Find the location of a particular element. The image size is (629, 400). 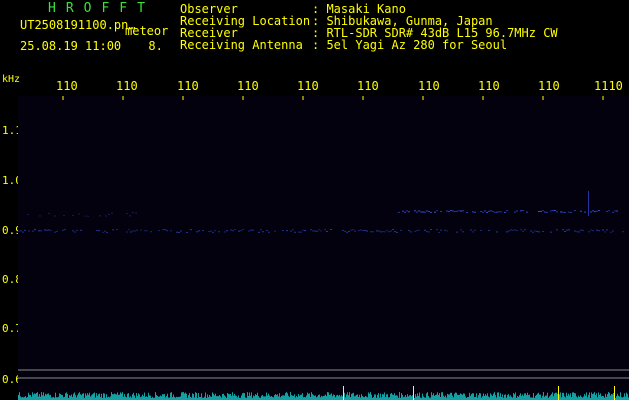

datetime-value: 25.08.19 11:00 is located at coordinates (71, 46).